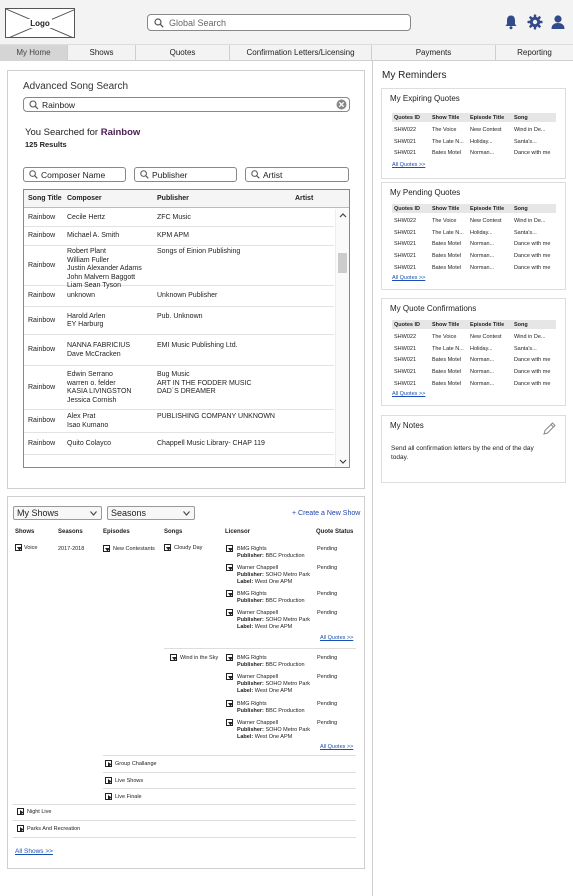  Describe the element at coordinates (336, 638) in the screenshot. I see `all-quotes-link: All Quotes >>` at that location.